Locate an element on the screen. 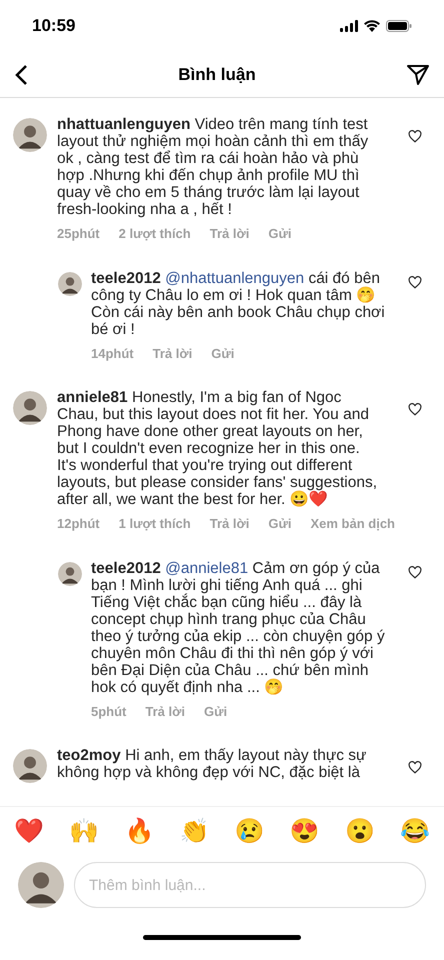  comment-text: teele2012 @nhattuanlenguyen cái đó bên công ty Châu lo em ơi ! Hok quan tâm 🤭 Còn cái này bên anh book Châu chụp chơi bé ơi ! is located at coordinates (238, 304).